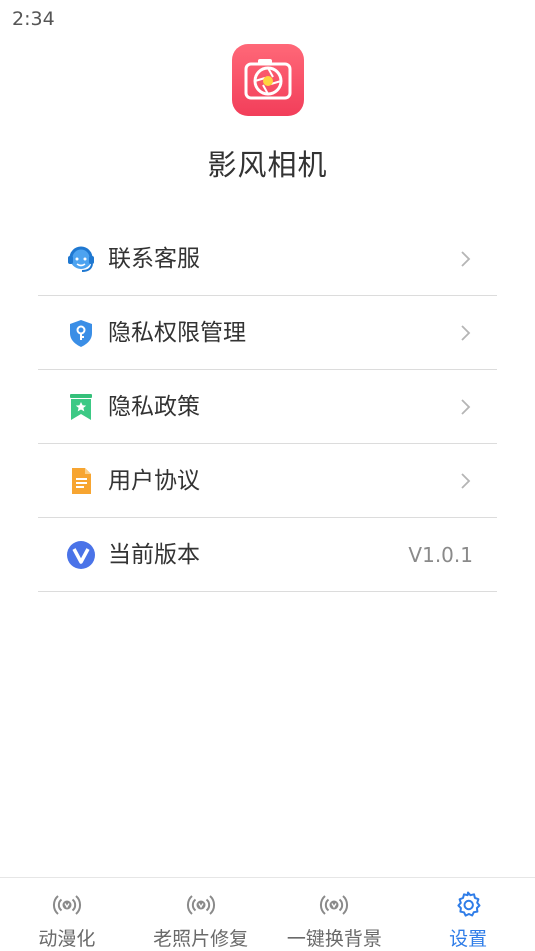 This screenshot has height=951, width=535. What do you see at coordinates (468, 939) in the screenshot?
I see `tab-label: 设置` at bounding box center [468, 939].